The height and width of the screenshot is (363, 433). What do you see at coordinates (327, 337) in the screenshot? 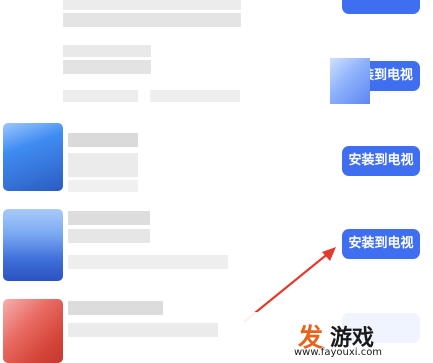
I see `watermark: 发 游戏 www.fayouxi.com` at bounding box center [327, 337].